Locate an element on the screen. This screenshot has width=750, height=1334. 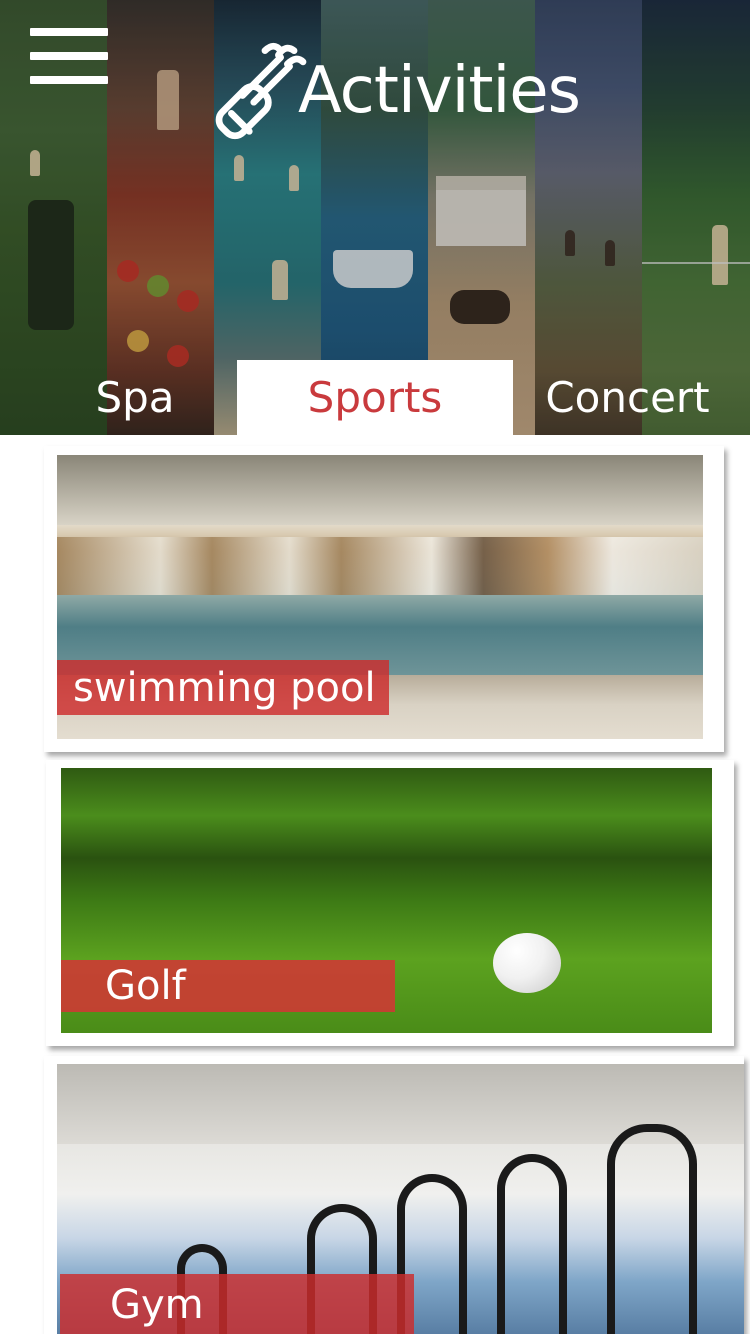
activity-label: Golf is located at coordinates (228, 986).